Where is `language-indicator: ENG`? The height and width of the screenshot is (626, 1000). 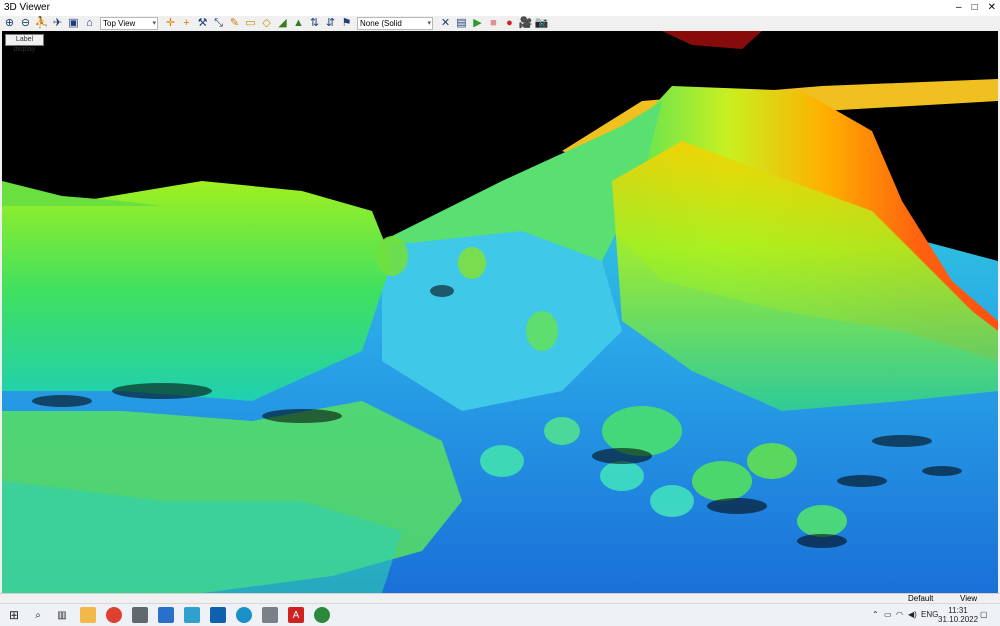
language-indicator: ENG is located at coordinates (929, 615).